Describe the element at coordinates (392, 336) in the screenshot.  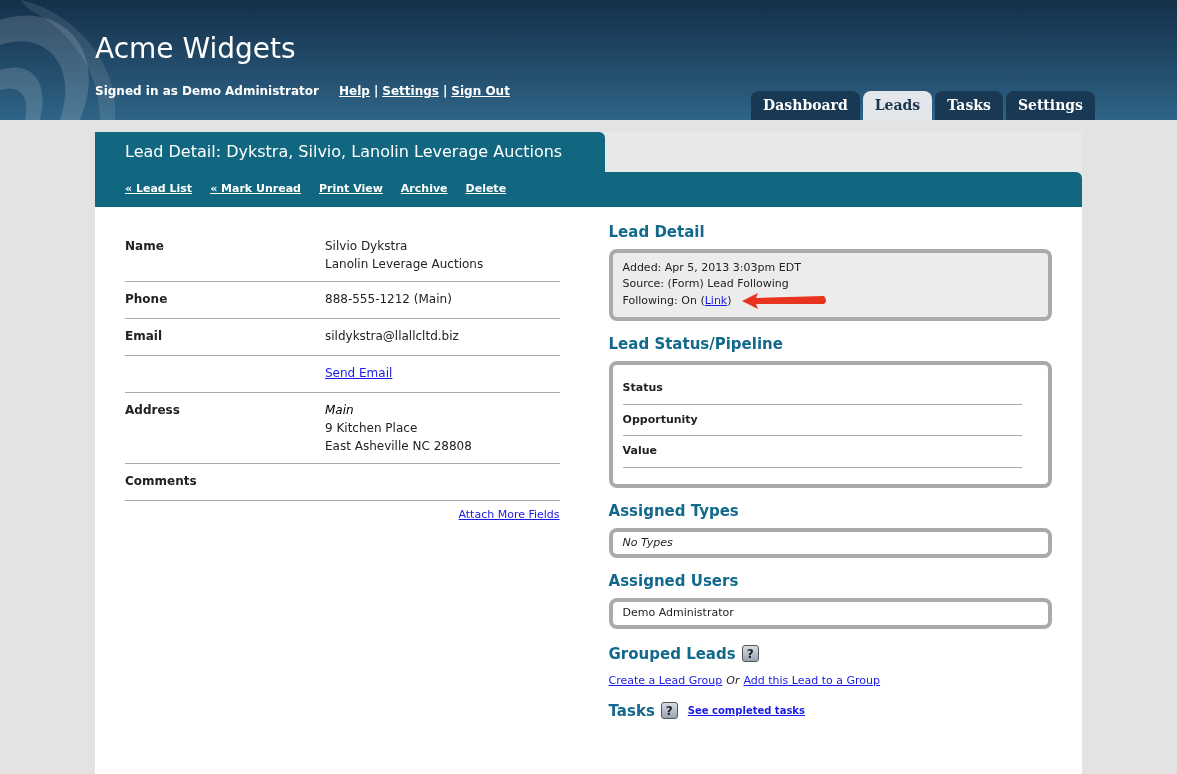
I see `field-value: sildykstra@llallcltd.biz` at that location.